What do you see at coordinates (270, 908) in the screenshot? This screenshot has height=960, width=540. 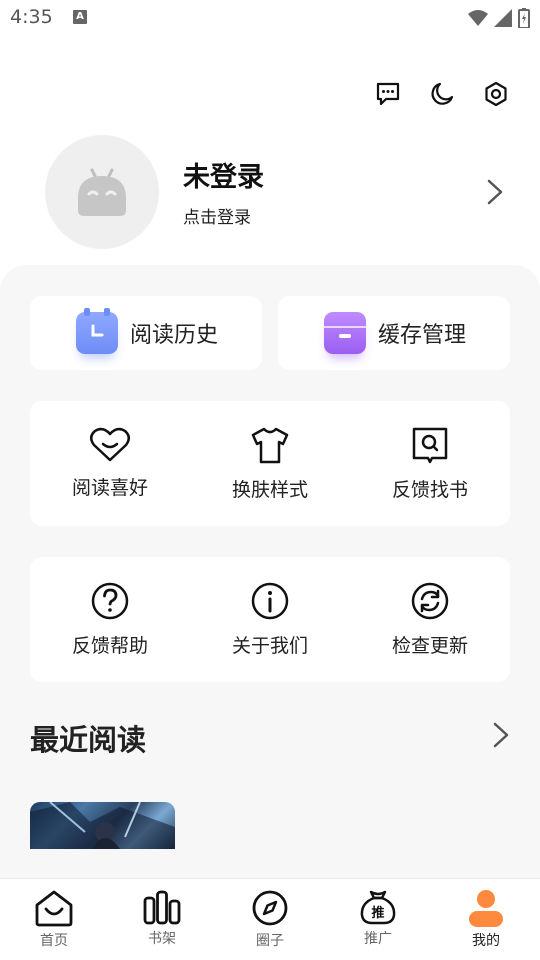 I see `compass-icon` at bounding box center [270, 908].